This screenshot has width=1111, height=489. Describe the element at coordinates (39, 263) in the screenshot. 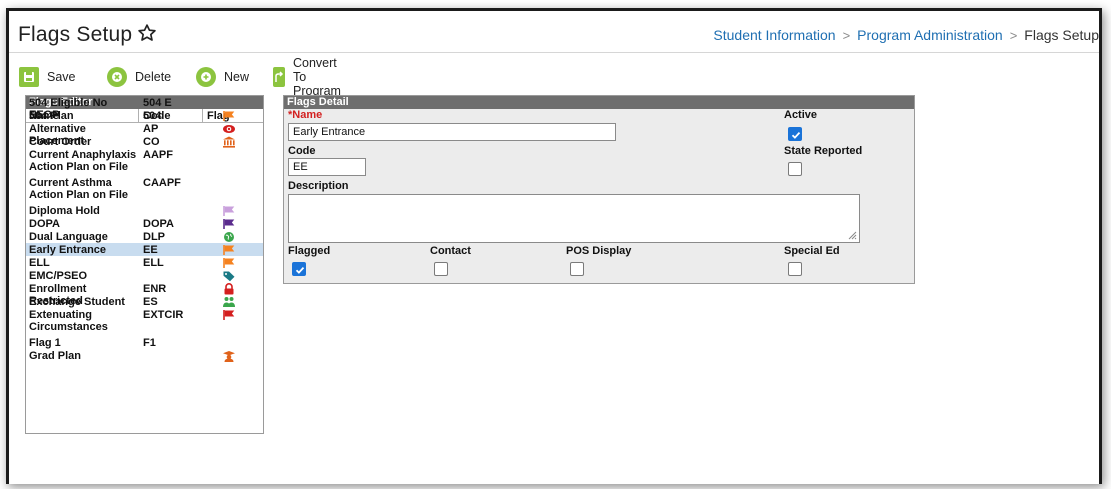

I see `flag-name-cell: ELL` at that location.